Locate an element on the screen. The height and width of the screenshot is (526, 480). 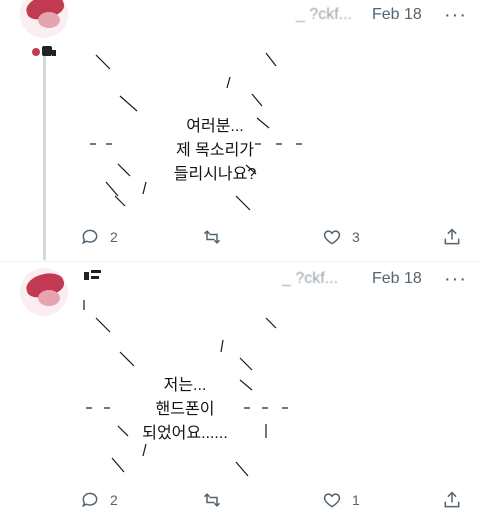
tweet-text-line: 핸드폰이 is located at coordinates (185, 409).